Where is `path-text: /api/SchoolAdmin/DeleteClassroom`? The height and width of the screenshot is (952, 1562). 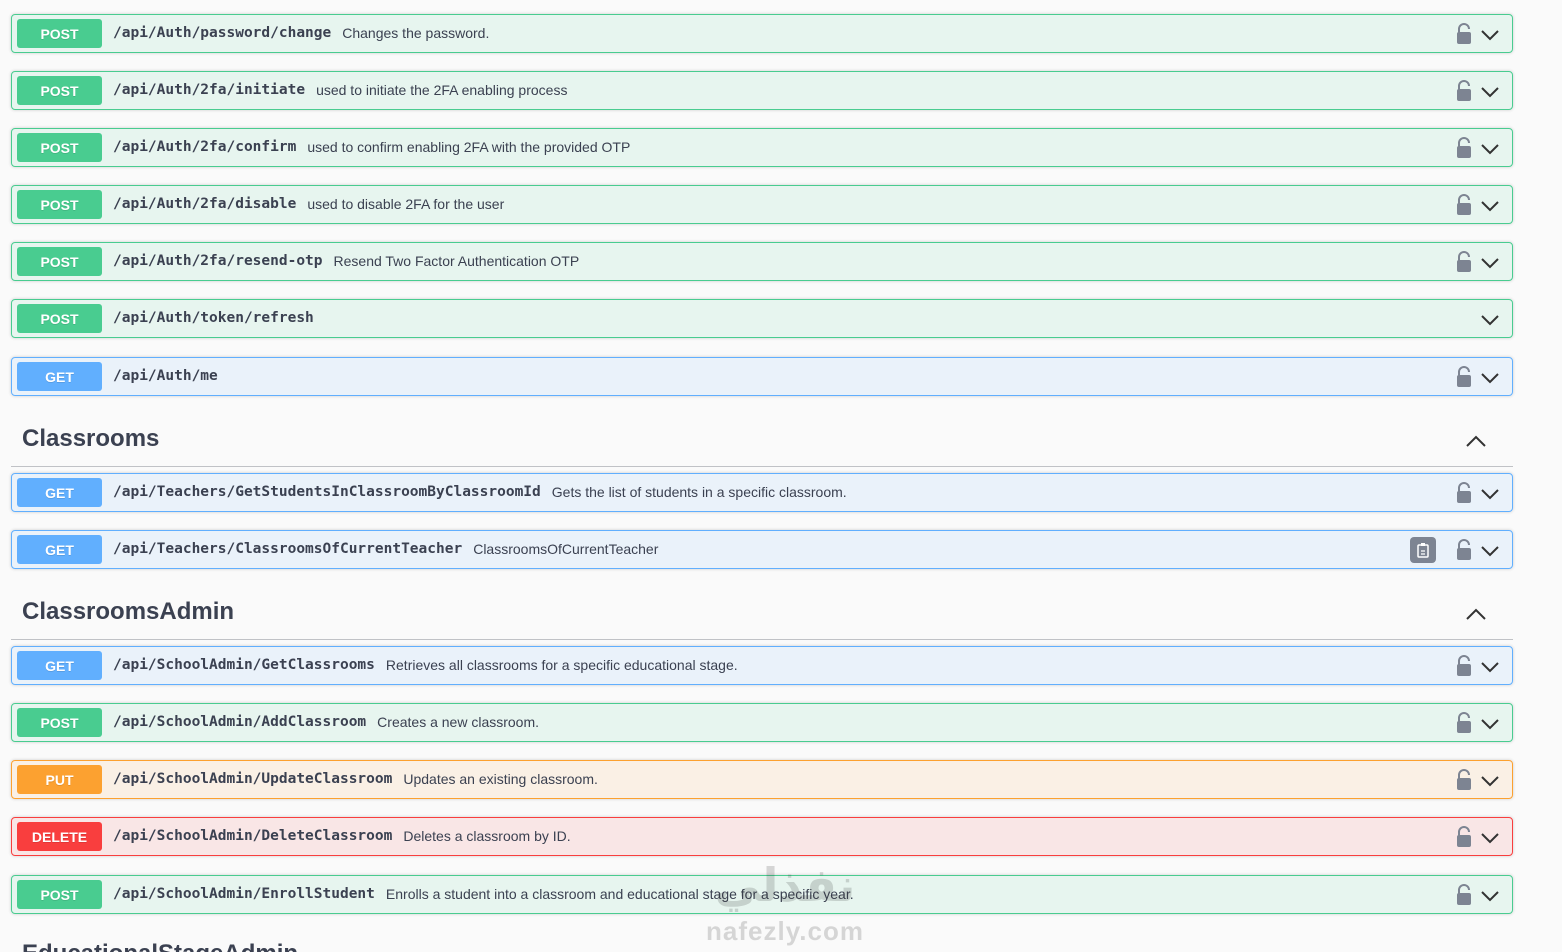
path-text: /api/SchoolAdmin/DeleteClassroom is located at coordinates (253, 836).